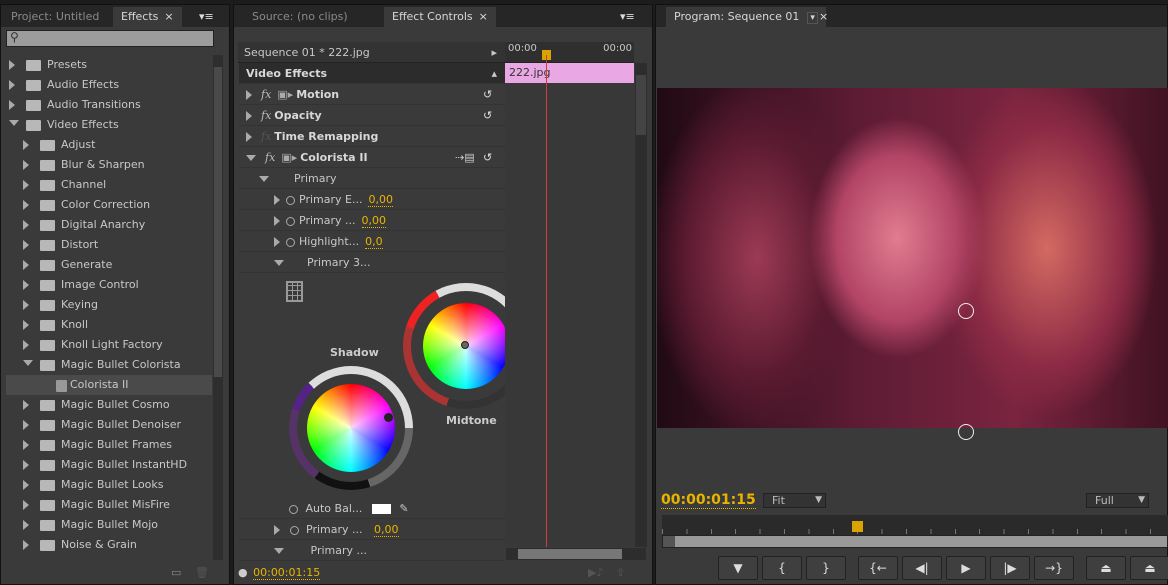 The image size is (1168, 585). I want to click on scrollbar, so click(218, 307).